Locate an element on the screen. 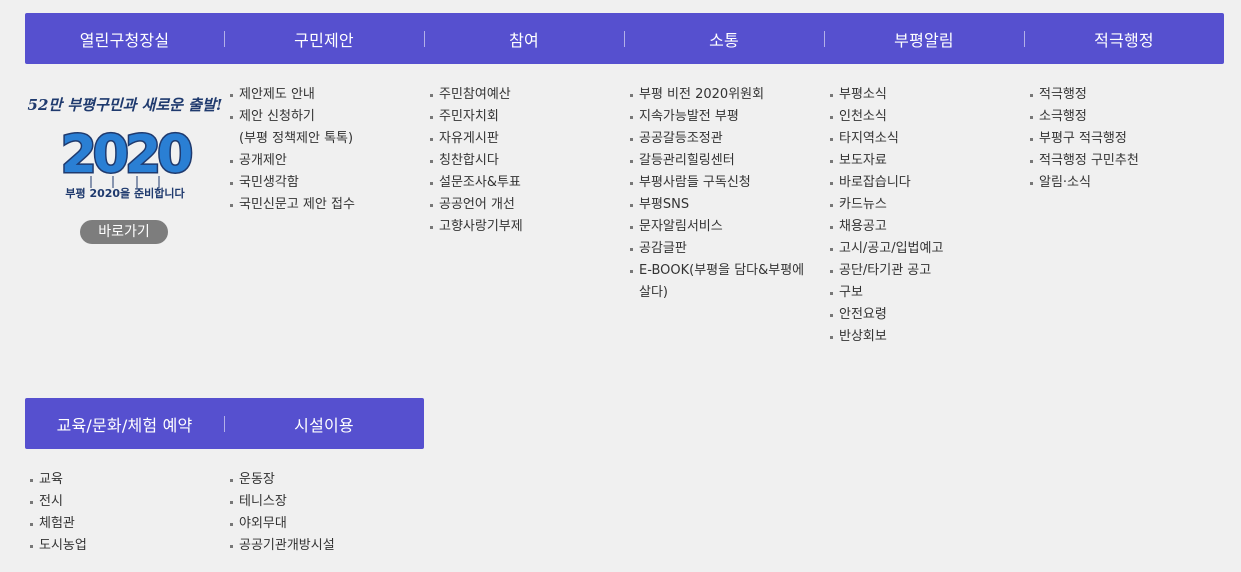 Image resolution: width=1241 pixels, height=572 pixels. menu-item-public-facility-open: 공공기관개방시설 is located at coordinates (326, 546).